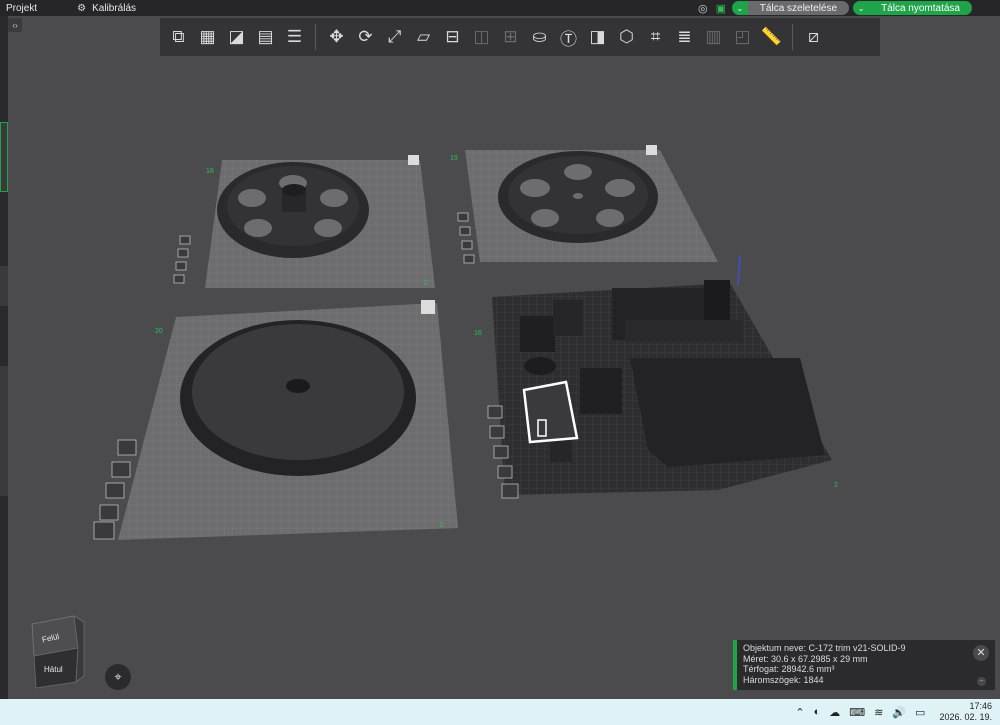 The height and width of the screenshot is (725, 1000). What do you see at coordinates (56, 650) in the screenshot?
I see `view-cube: Felül Hátul` at bounding box center [56, 650].